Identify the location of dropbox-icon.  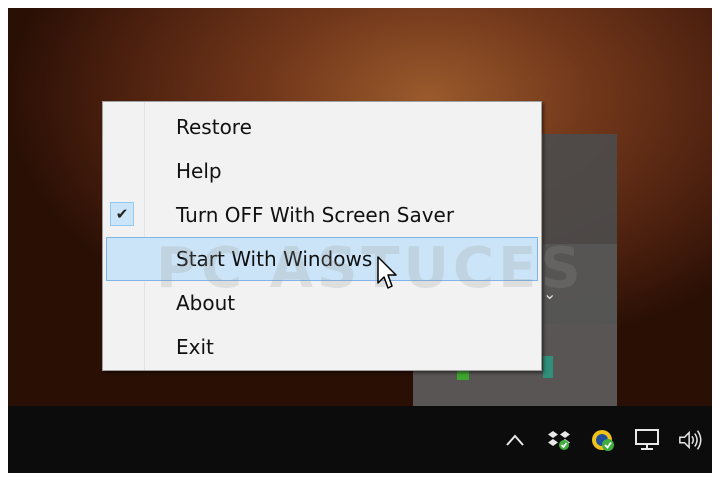
(559, 440).